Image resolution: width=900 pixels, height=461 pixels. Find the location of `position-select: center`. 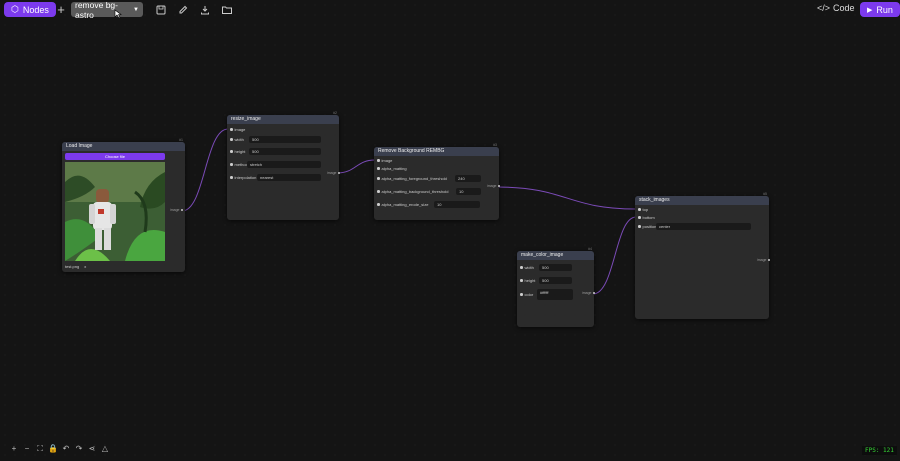

position-select: center is located at coordinates (703, 226).